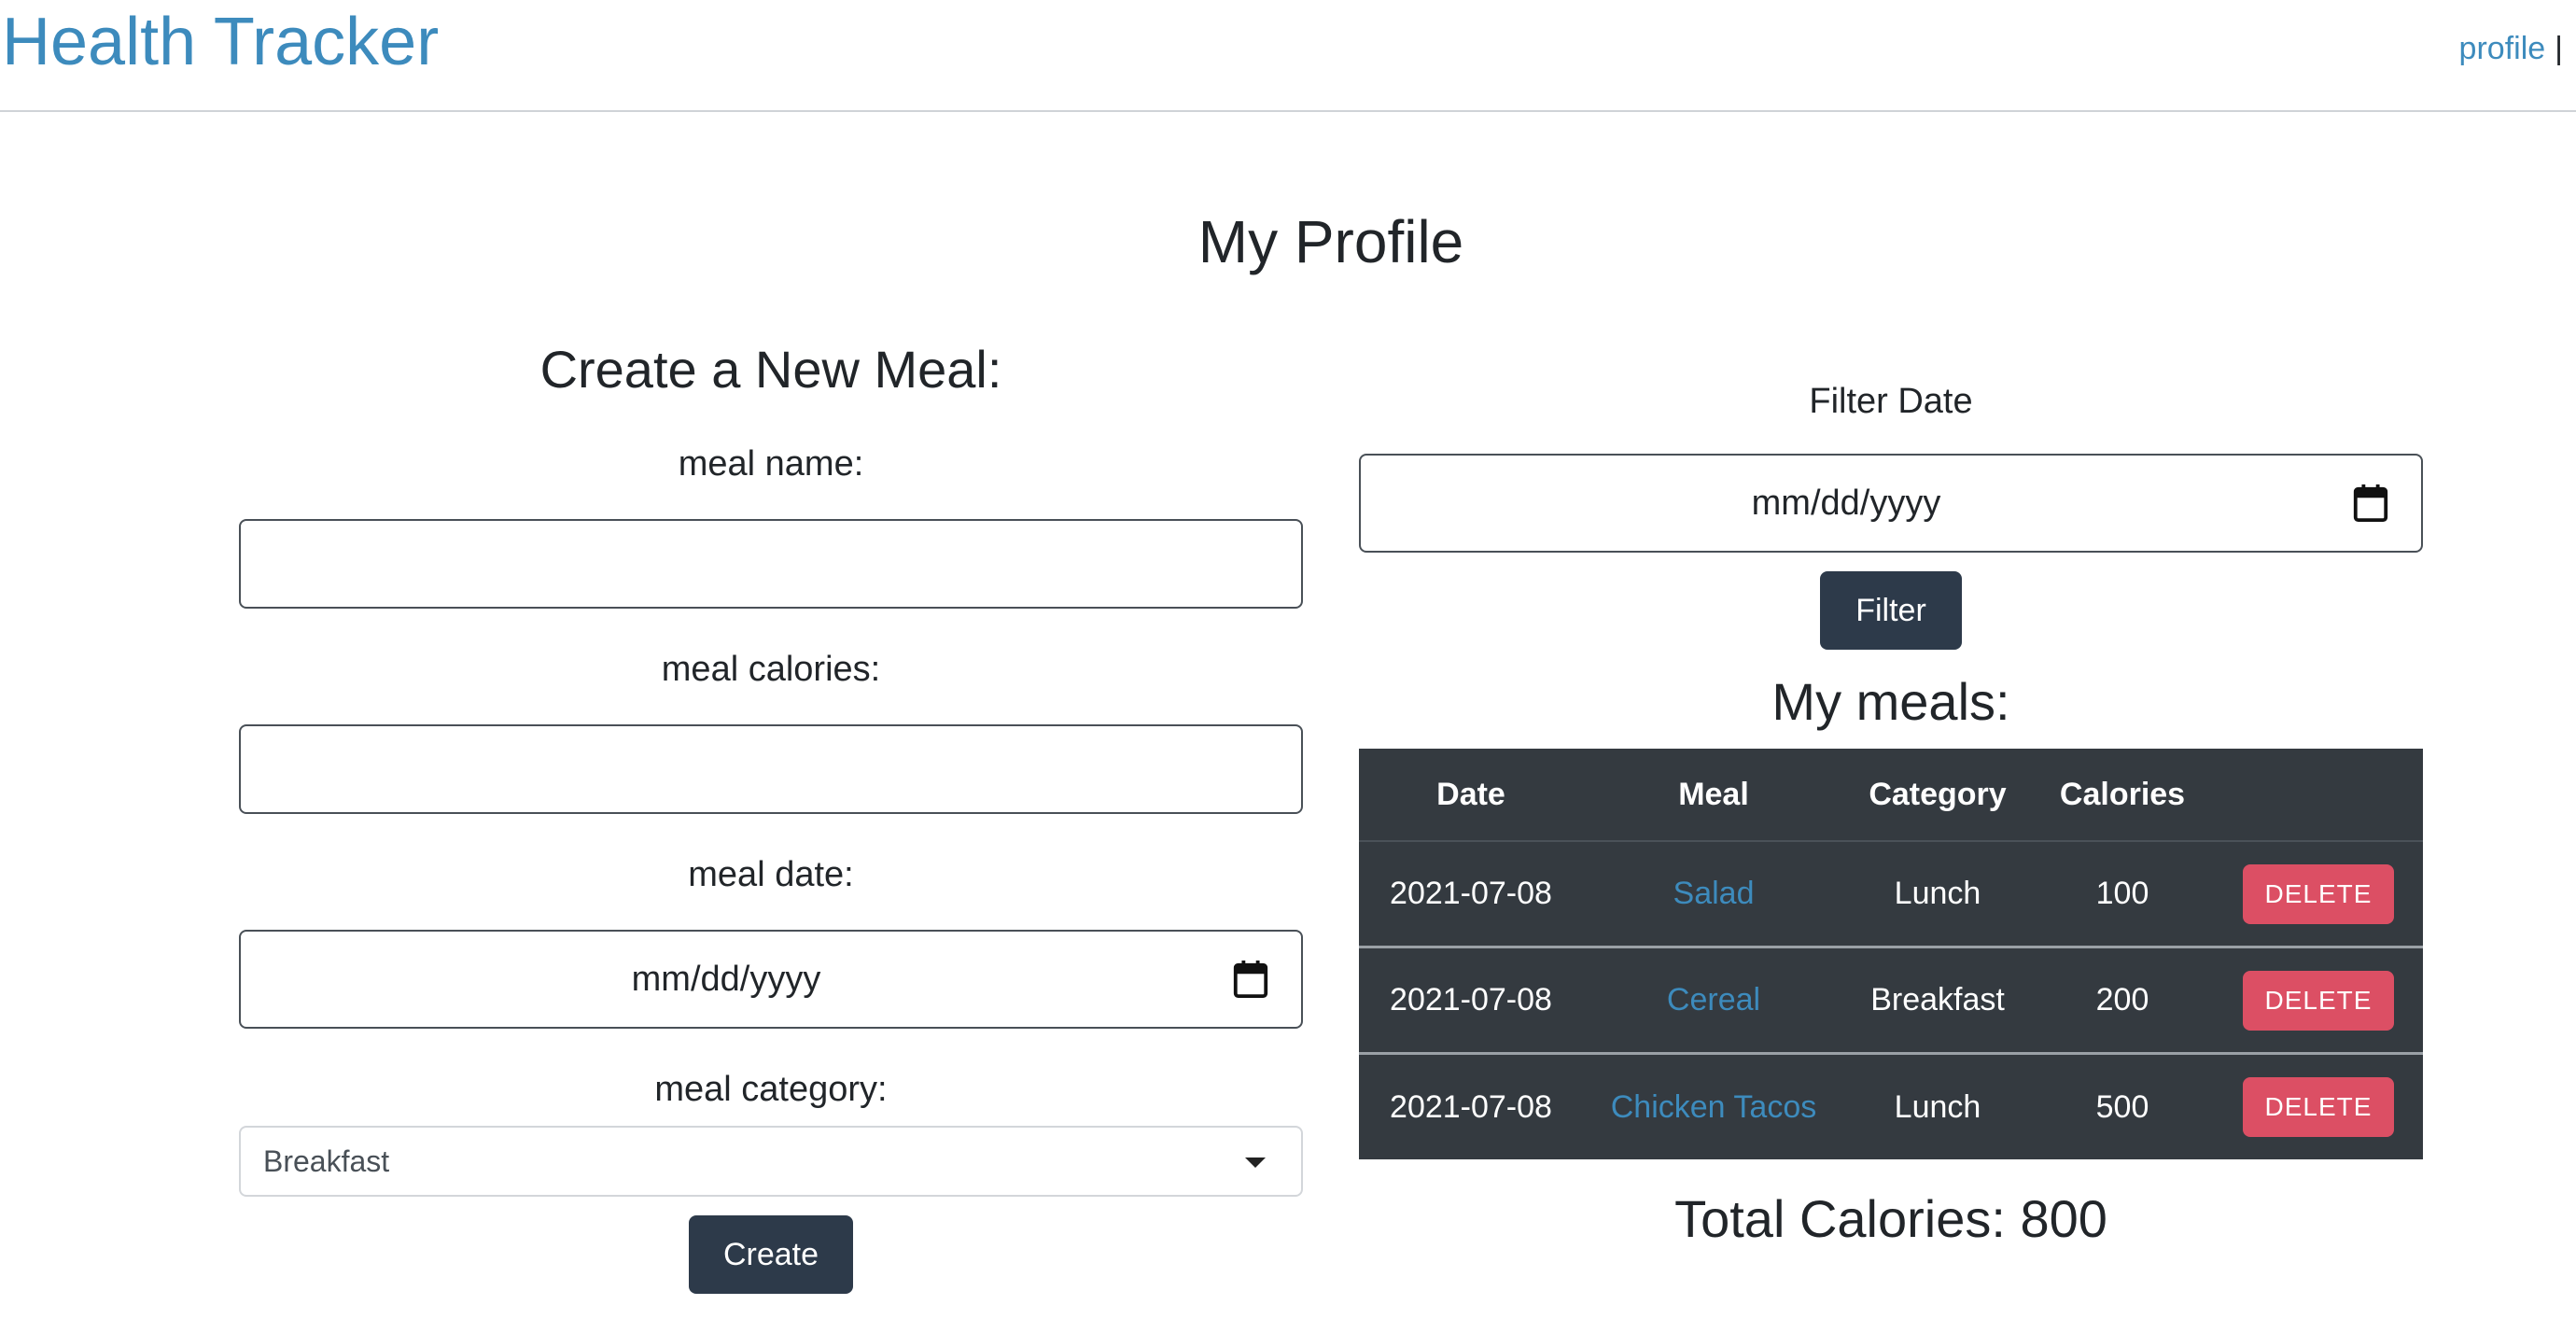 Image resolution: width=2576 pixels, height=1333 pixels. I want to click on meal-date-input: mm/dd/yyyy, so click(771, 979).